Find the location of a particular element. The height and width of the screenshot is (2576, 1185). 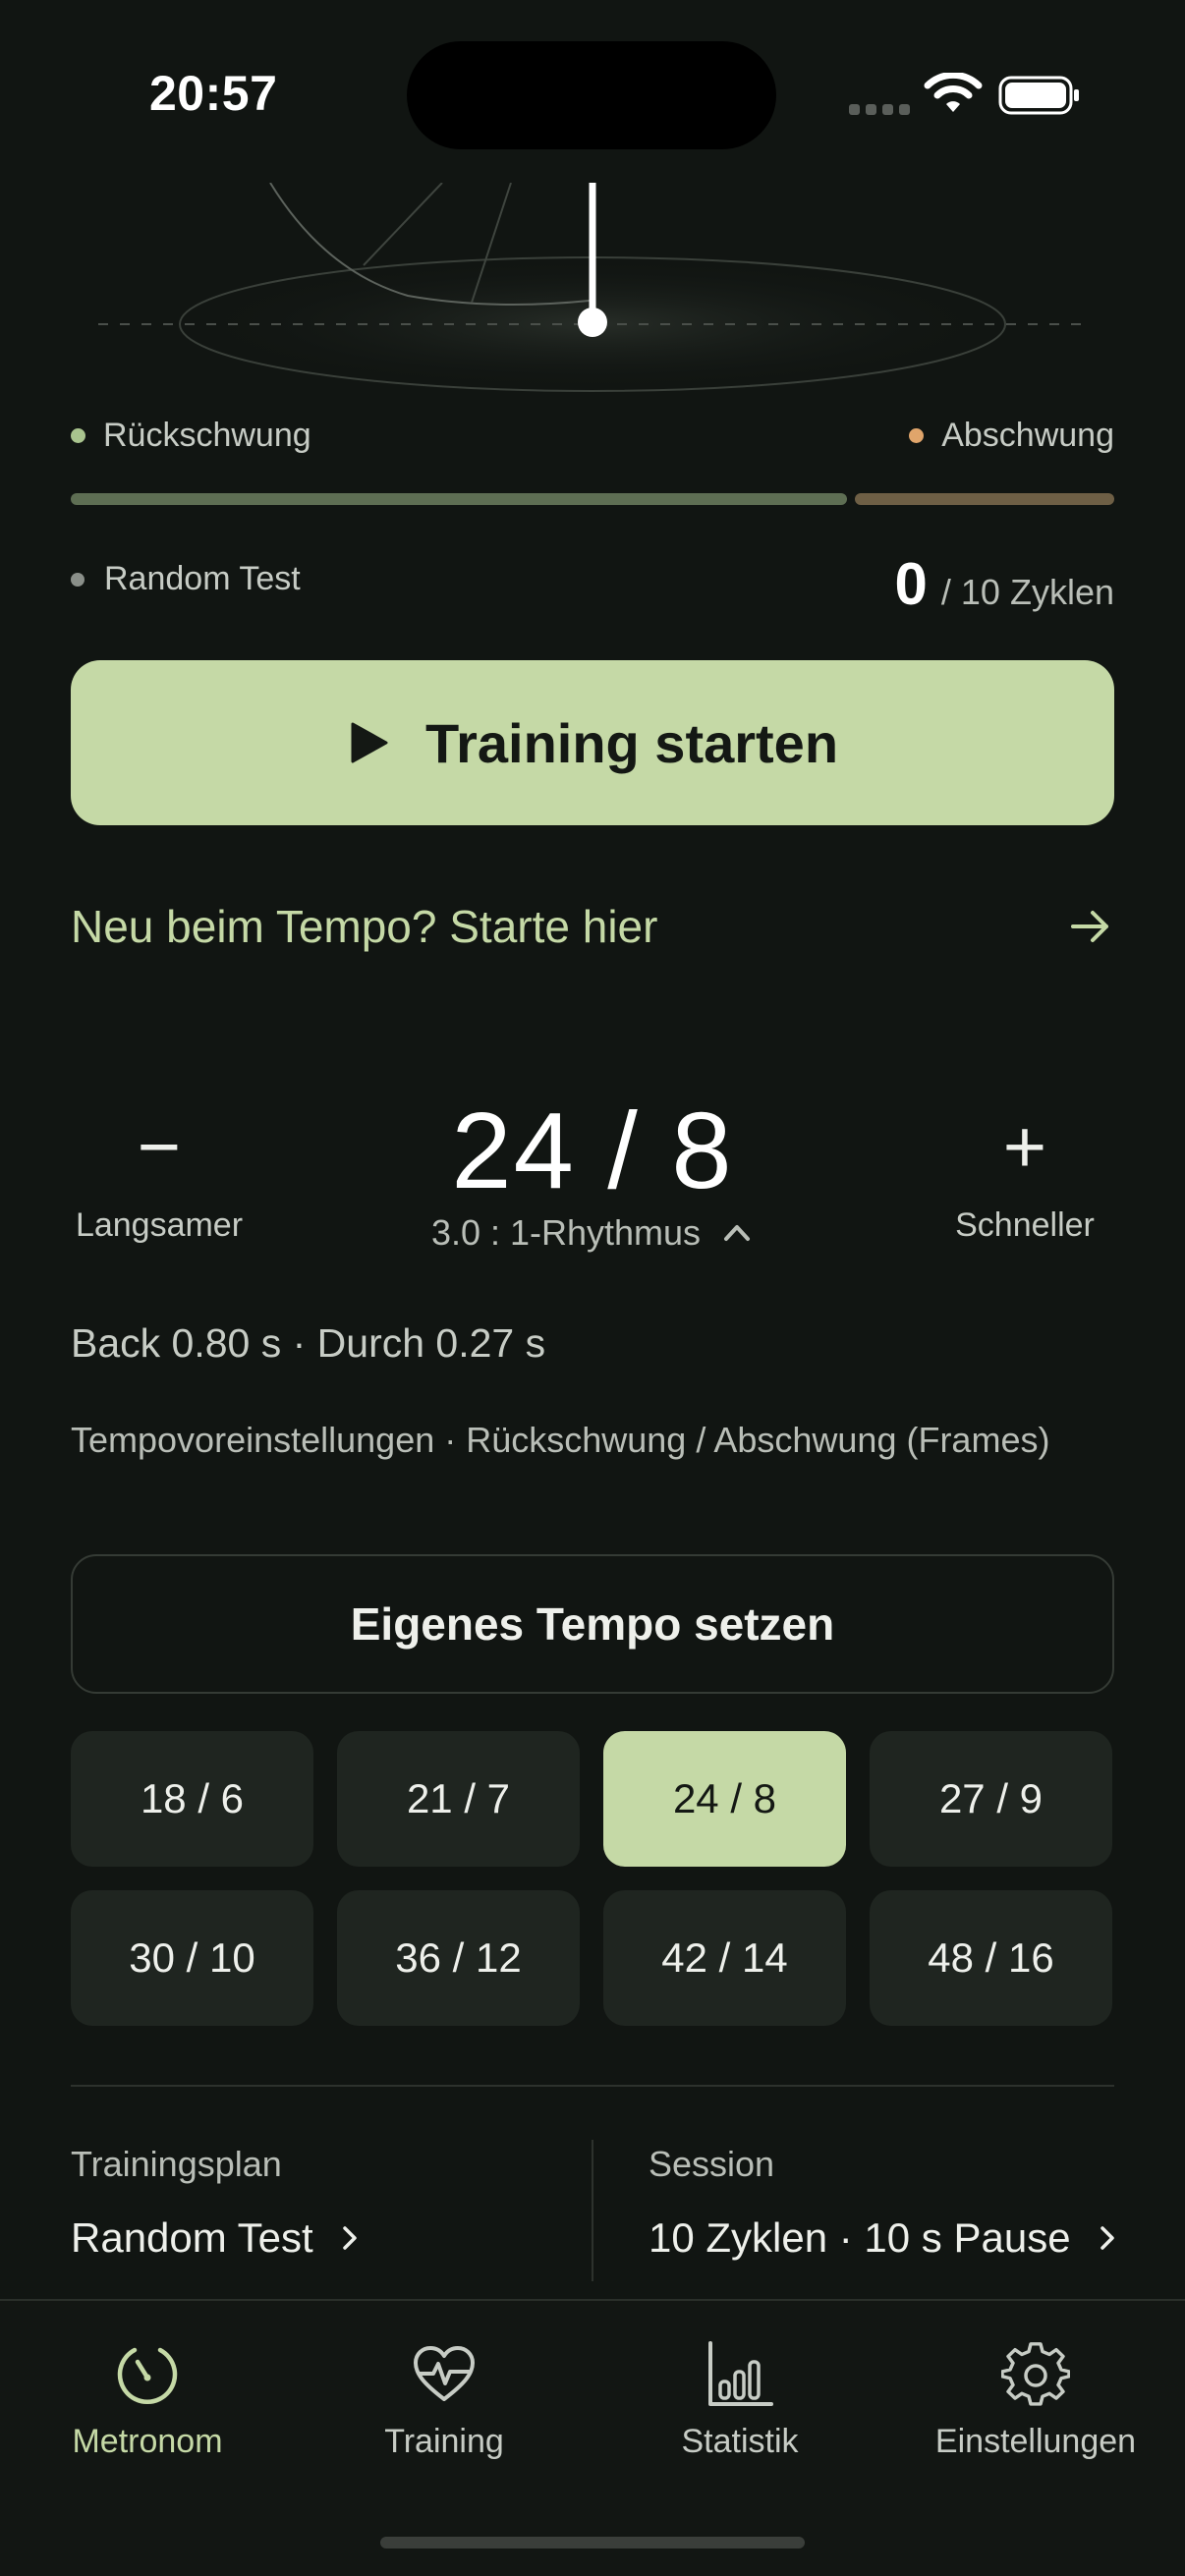

cycles-total: / 10 Zyklen is located at coordinates (1027, 592).